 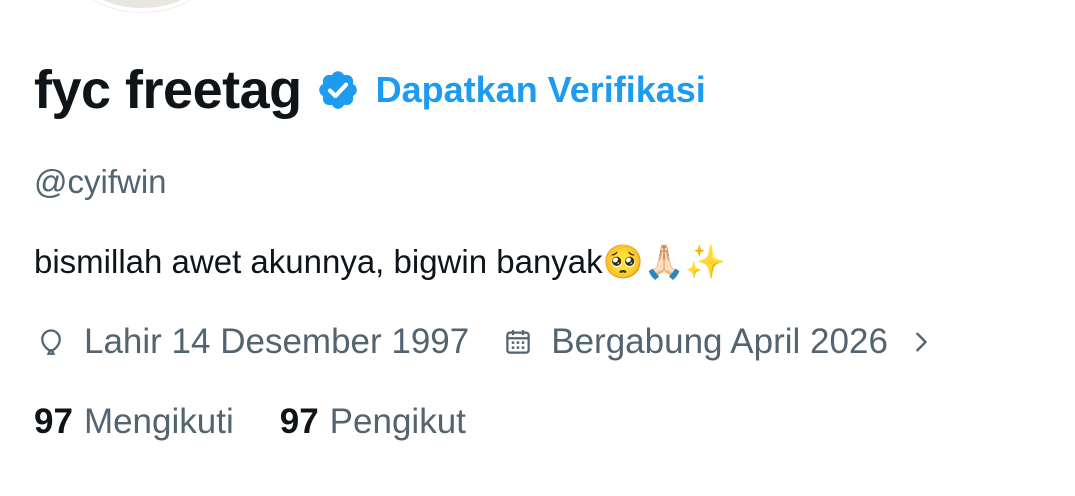 What do you see at coordinates (250, 422) in the screenshot?
I see `follow-stats: 97 Mengikuti 97 Pengikut` at bounding box center [250, 422].